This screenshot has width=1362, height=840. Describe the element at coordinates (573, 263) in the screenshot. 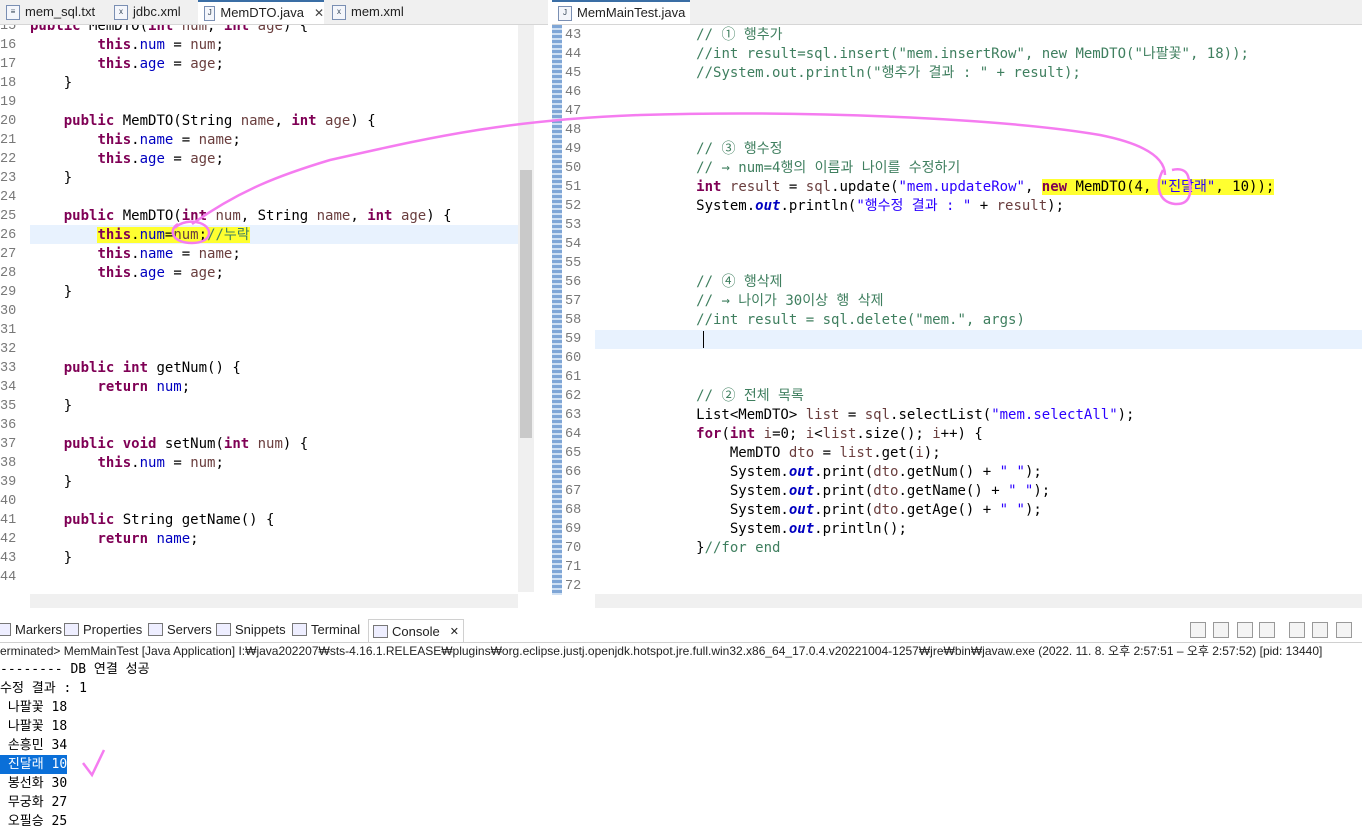

I see `line-number: 55` at that location.